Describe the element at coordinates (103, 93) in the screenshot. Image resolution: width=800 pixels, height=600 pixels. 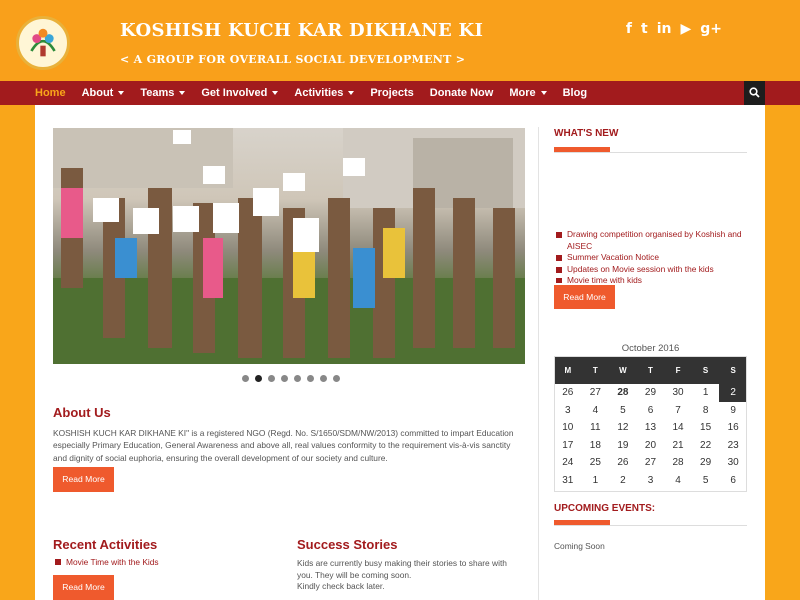
I see `nav-item-about: About` at that location.